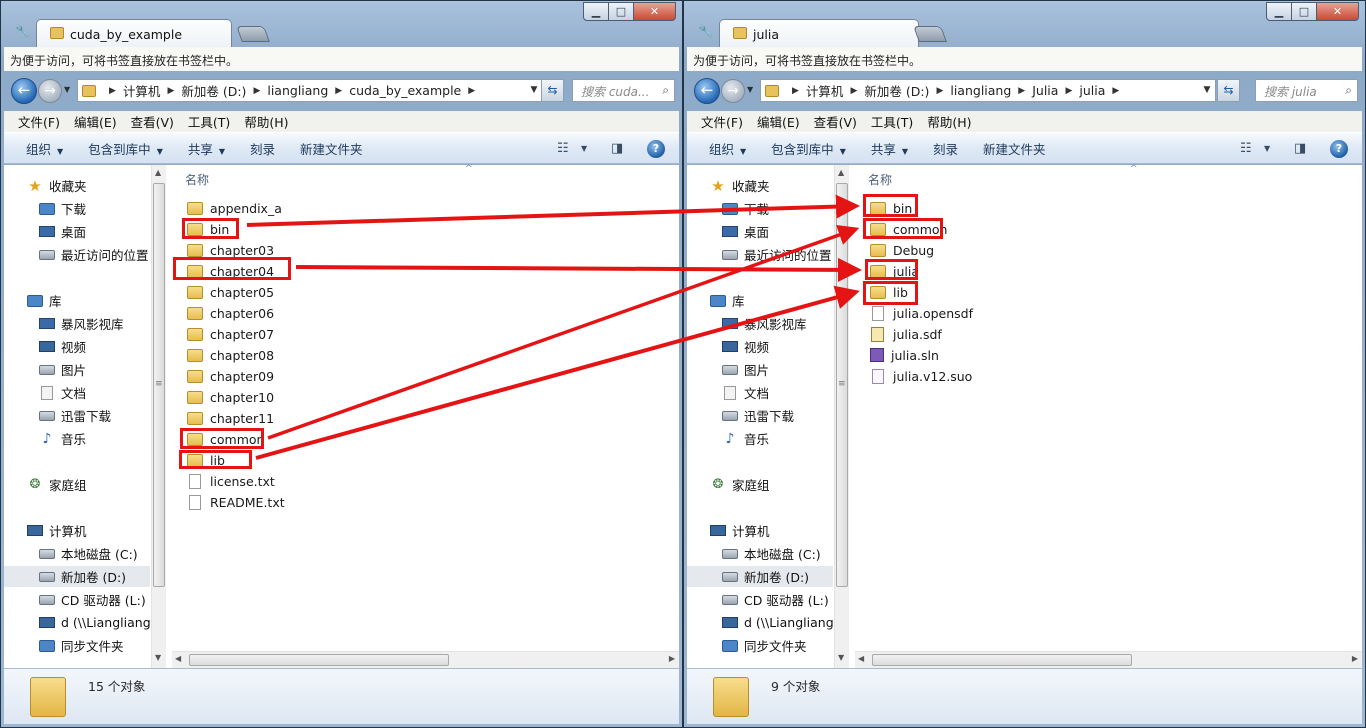 The width and height of the screenshot is (1366, 728). What do you see at coordinates (253, 34) in the screenshot?
I see `new-tab-button` at bounding box center [253, 34].